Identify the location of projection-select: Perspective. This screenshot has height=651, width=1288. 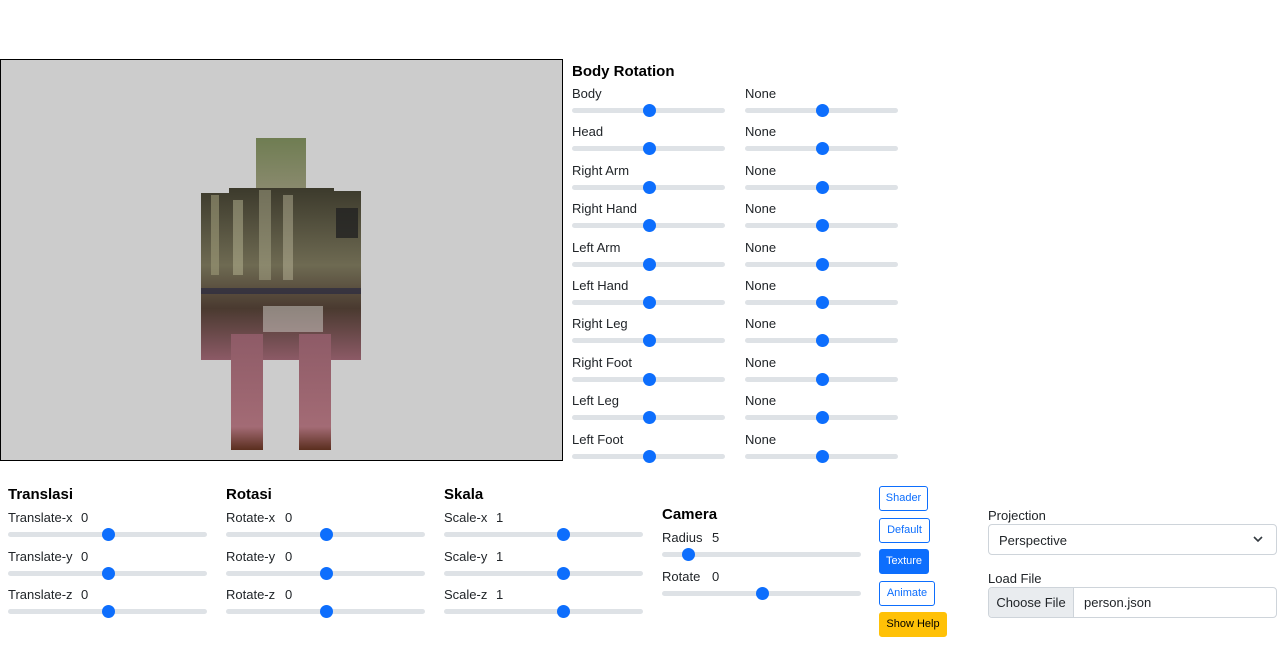
(1132, 539).